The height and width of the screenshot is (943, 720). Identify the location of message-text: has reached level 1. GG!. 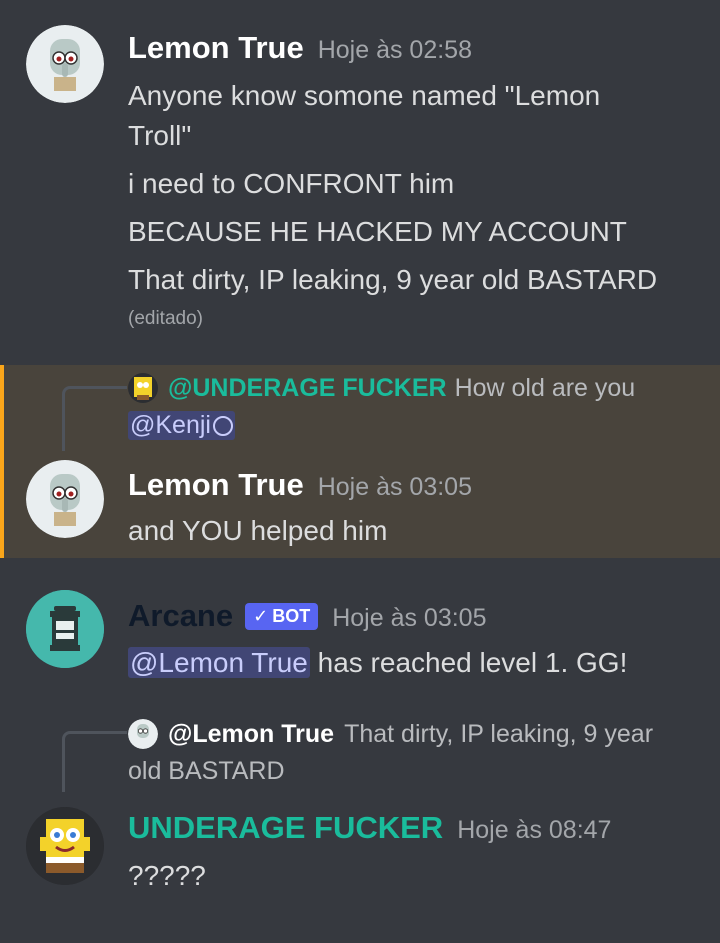
(468, 662).